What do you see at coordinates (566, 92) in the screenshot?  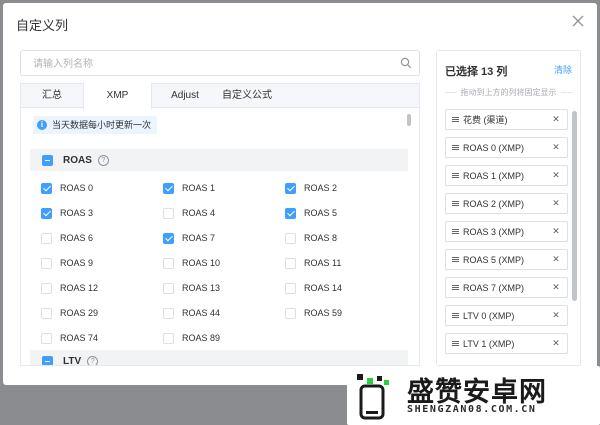 I see `divider` at bounding box center [566, 92].